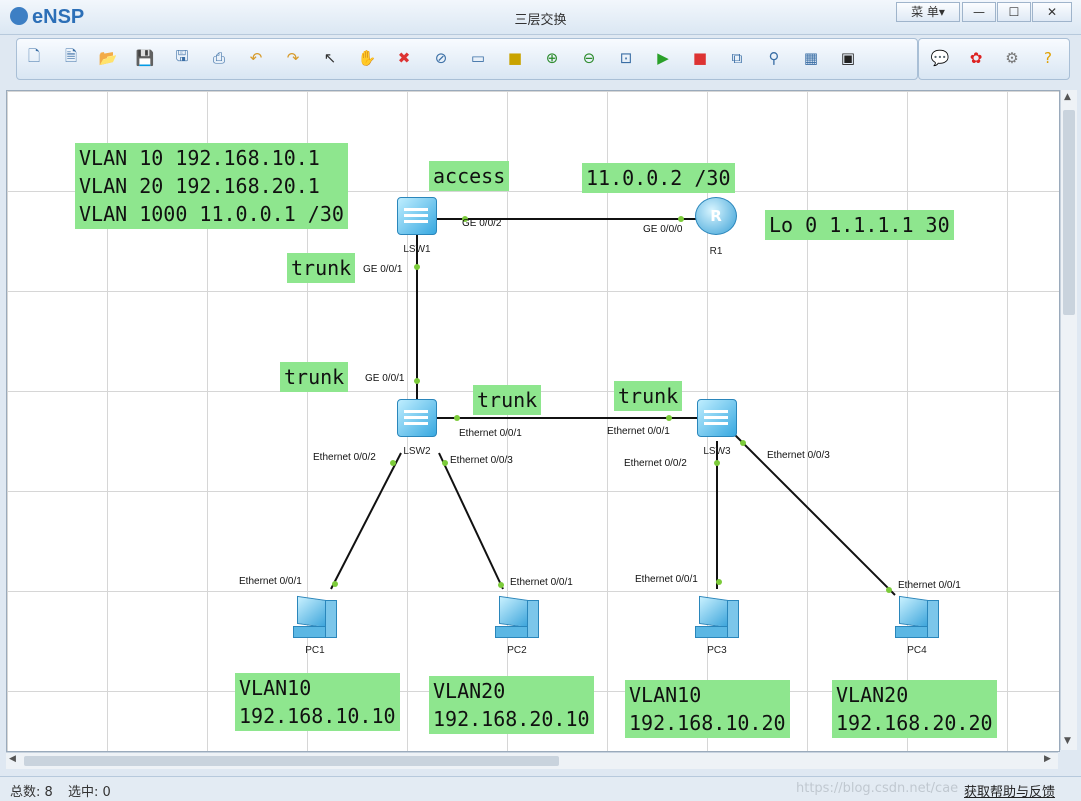  Describe the element at coordinates (517, 650) in the screenshot. I see `pc2-label: PC2` at that location.